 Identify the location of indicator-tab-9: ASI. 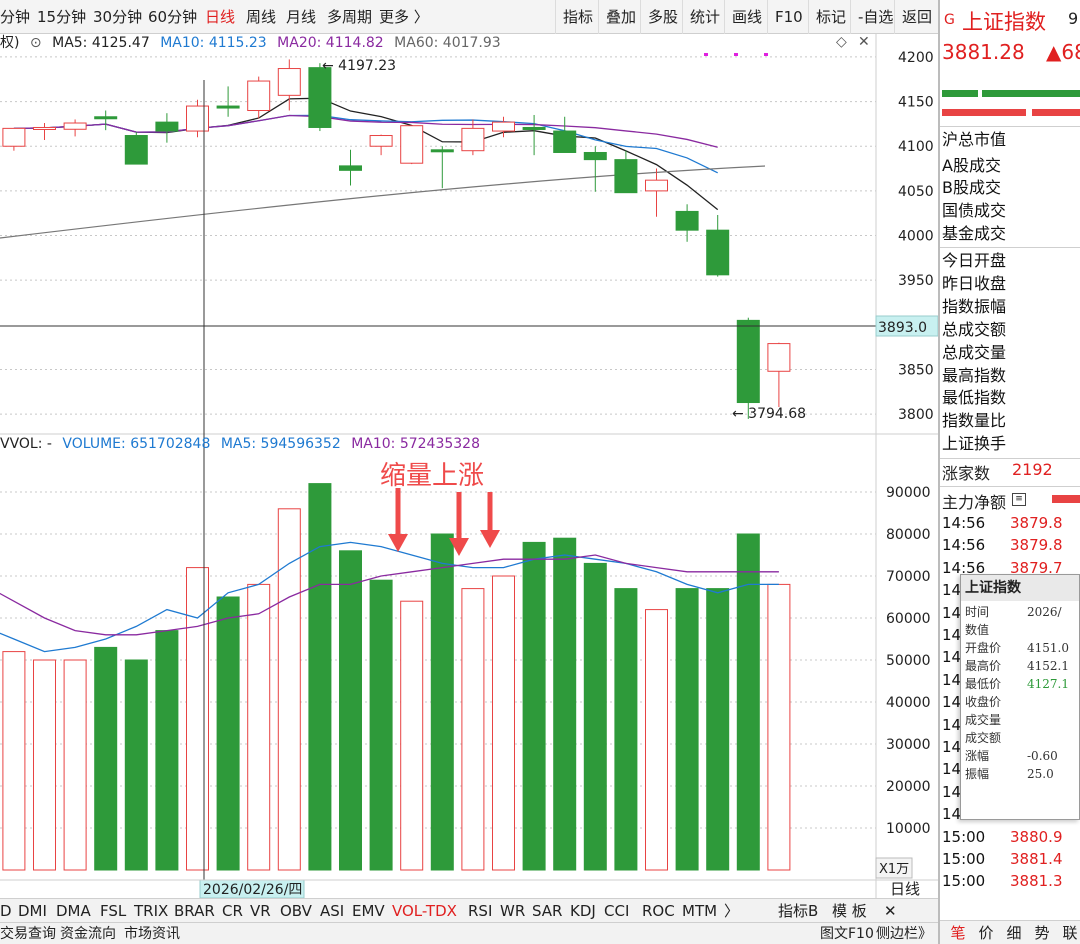
(332, 911).